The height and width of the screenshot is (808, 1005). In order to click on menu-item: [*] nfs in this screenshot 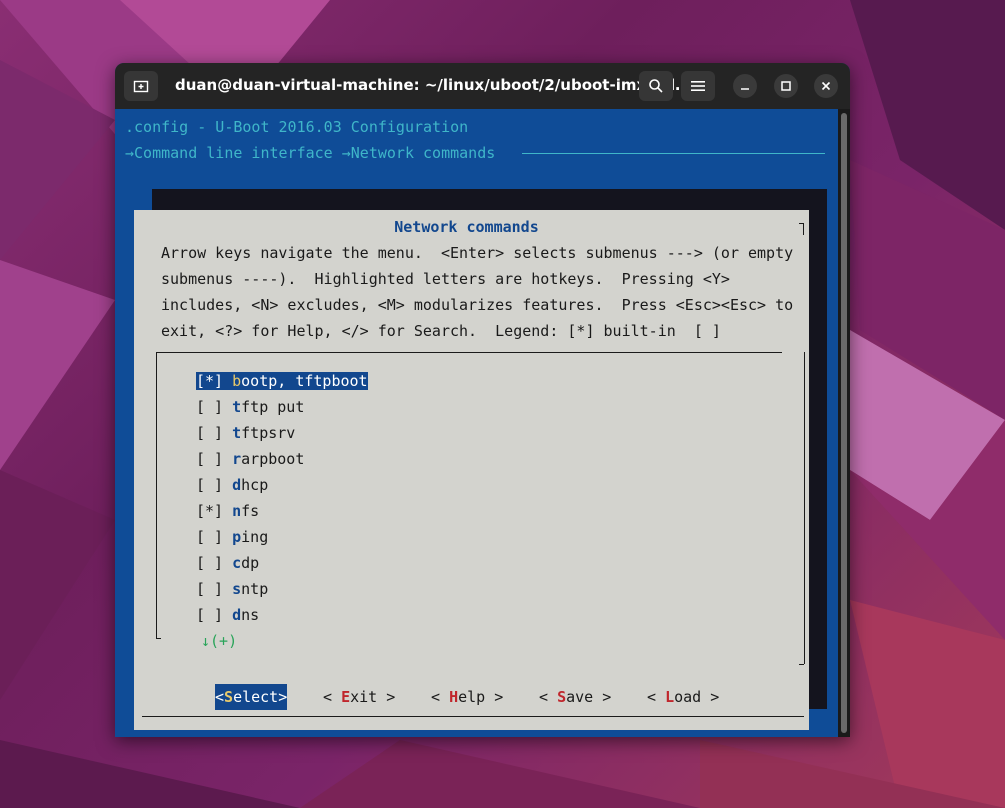, I will do `click(227, 511)`.